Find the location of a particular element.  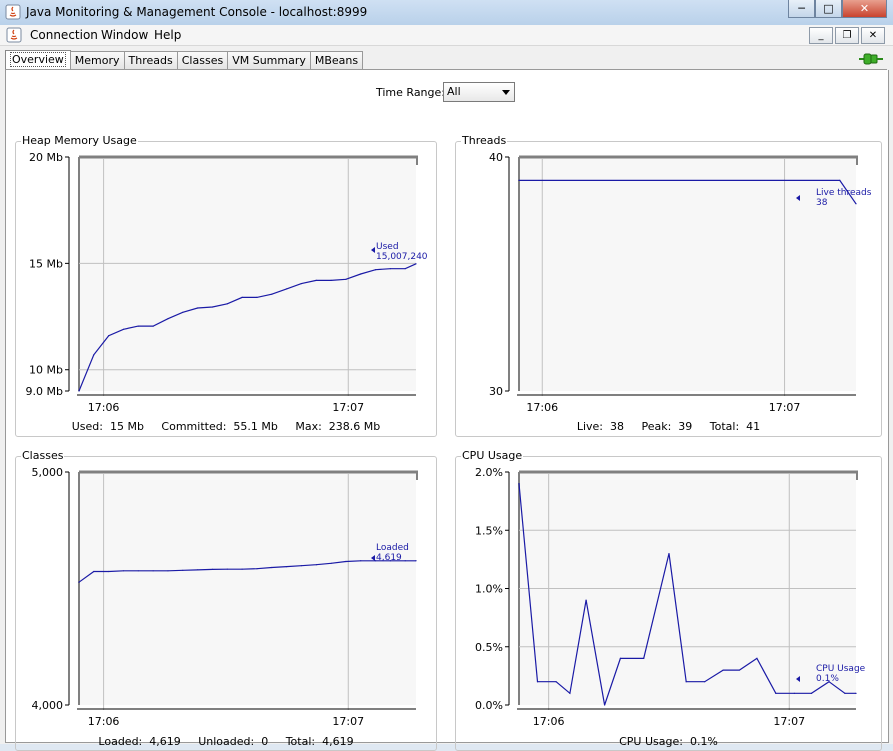

y-tick-label: 20 Mb is located at coordinates (46, 157).